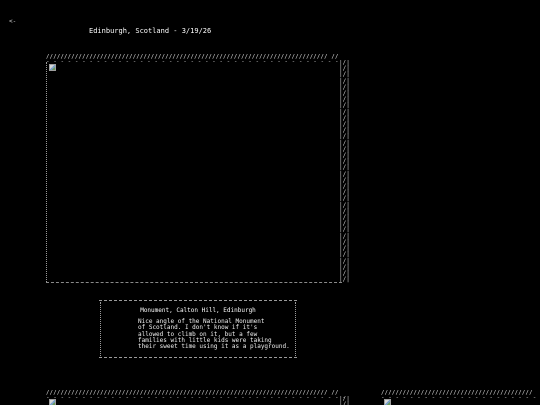 This screenshot has width=540, height=405. Describe the element at coordinates (48, 172) in the screenshot. I see `frame-left-border` at that location.